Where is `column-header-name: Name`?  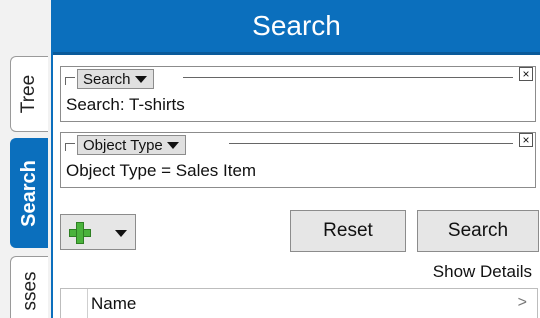 column-header-name: Name is located at coordinates (113, 304).